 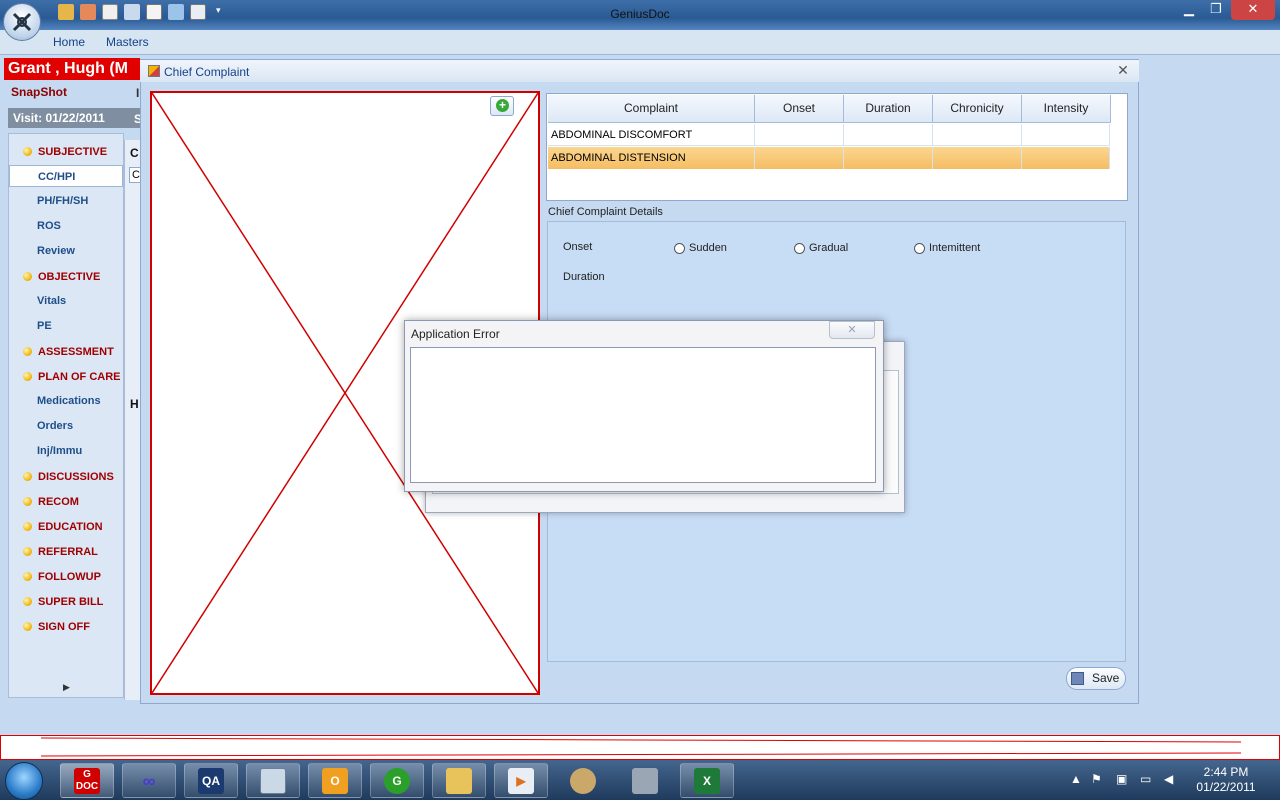 I want to click on nav-objective: OBJECTIVE, so click(x=66, y=277).